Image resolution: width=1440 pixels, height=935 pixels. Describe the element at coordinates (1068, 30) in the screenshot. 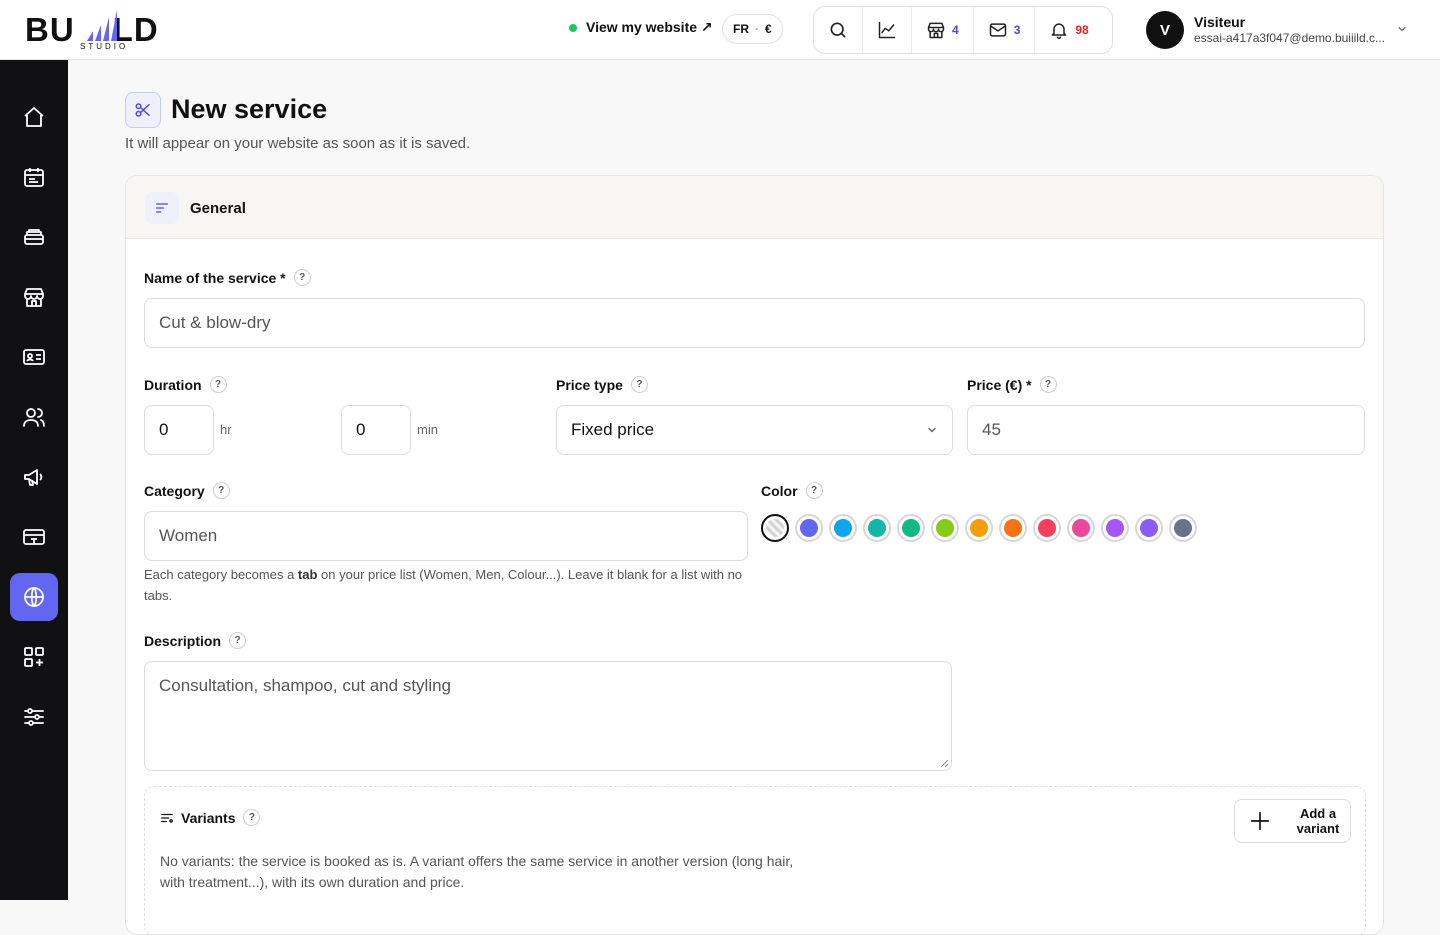

I see `notifications-button: 98` at that location.